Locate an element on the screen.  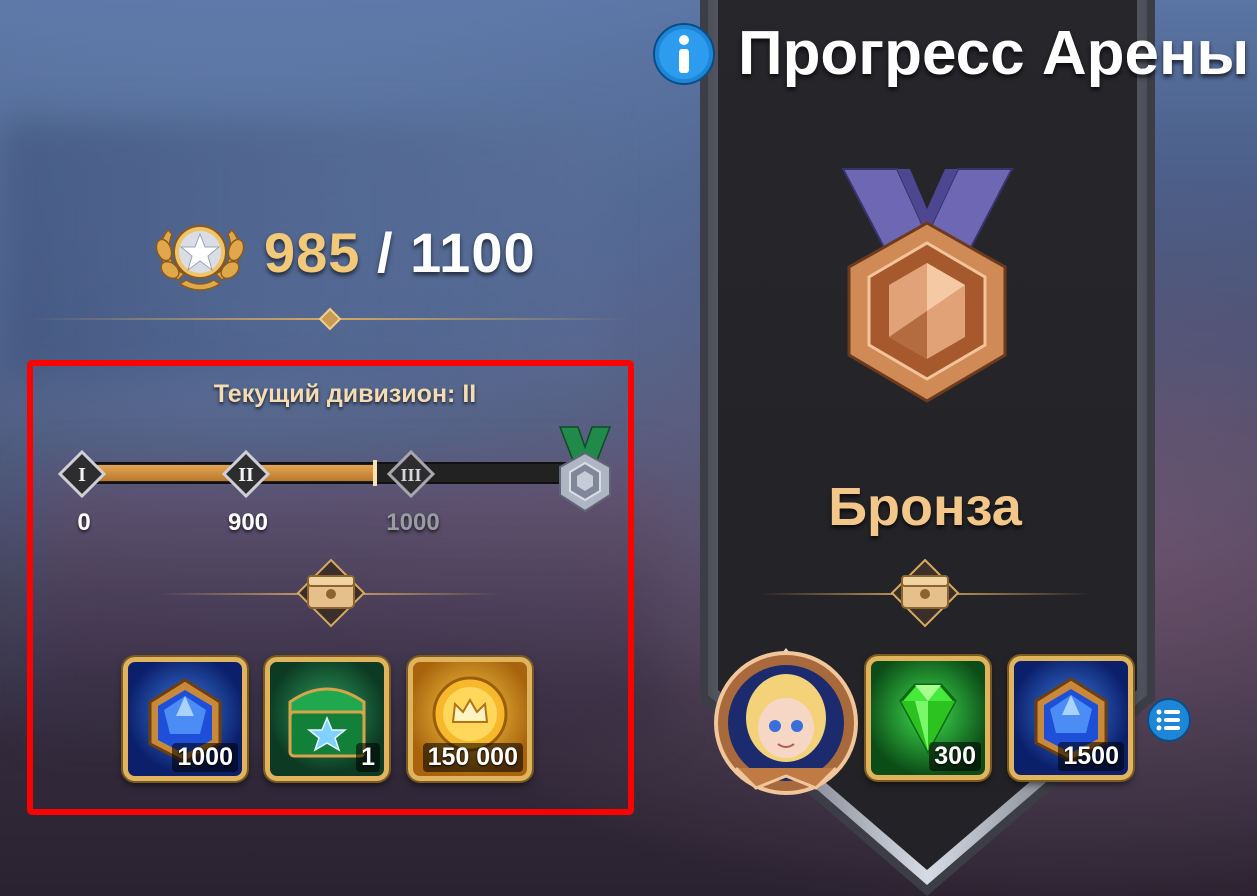
reward-blue-gem-emblem: 1500 is located at coordinates (1071, 718).